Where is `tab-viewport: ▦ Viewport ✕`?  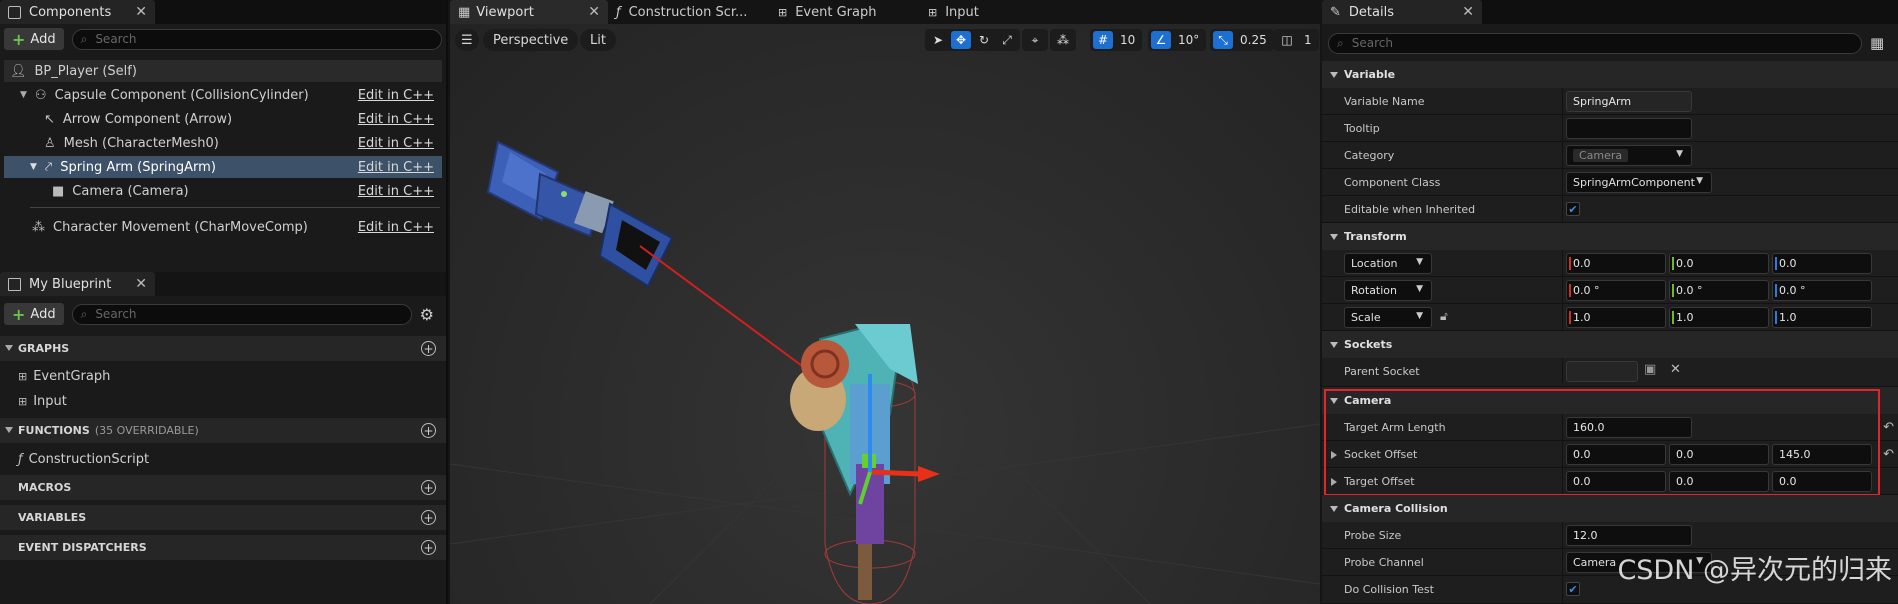
tab-viewport: ▦ Viewport ✕ is located at coordinates (529, 12).